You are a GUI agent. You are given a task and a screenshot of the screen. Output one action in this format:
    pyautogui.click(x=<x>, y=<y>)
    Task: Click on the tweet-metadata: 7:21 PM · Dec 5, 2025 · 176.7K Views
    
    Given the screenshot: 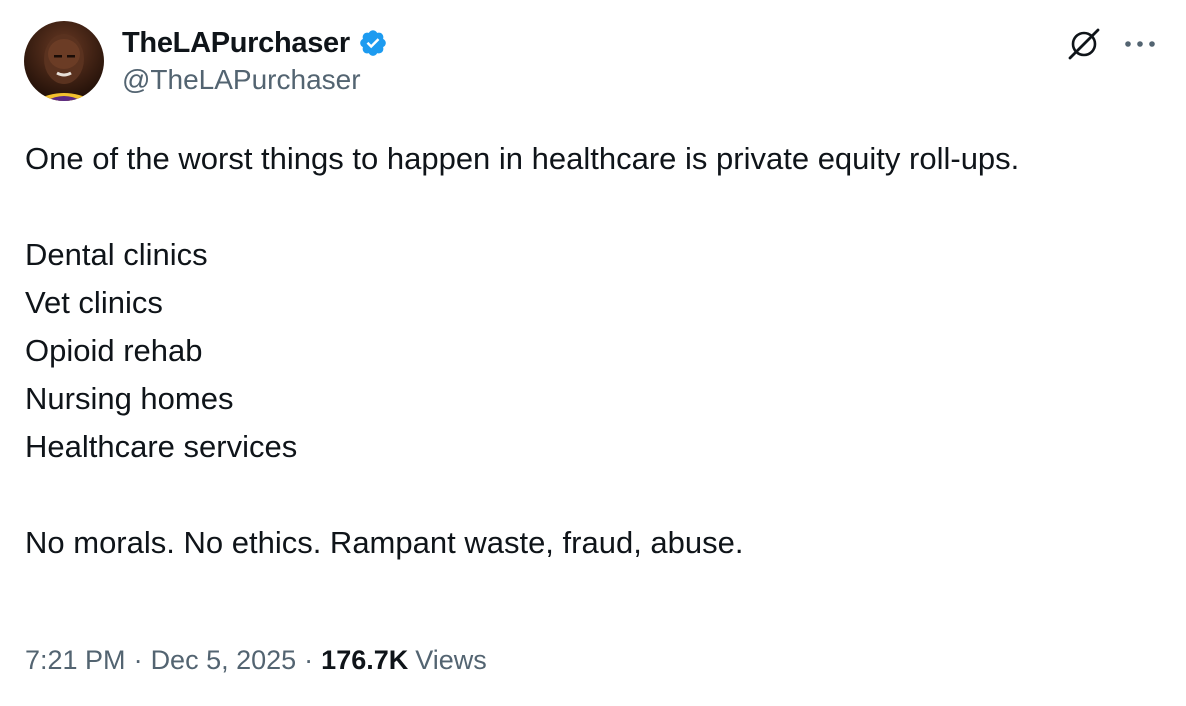 What is the action you would take?
    pyautogui.click(x=256, y=660)
    